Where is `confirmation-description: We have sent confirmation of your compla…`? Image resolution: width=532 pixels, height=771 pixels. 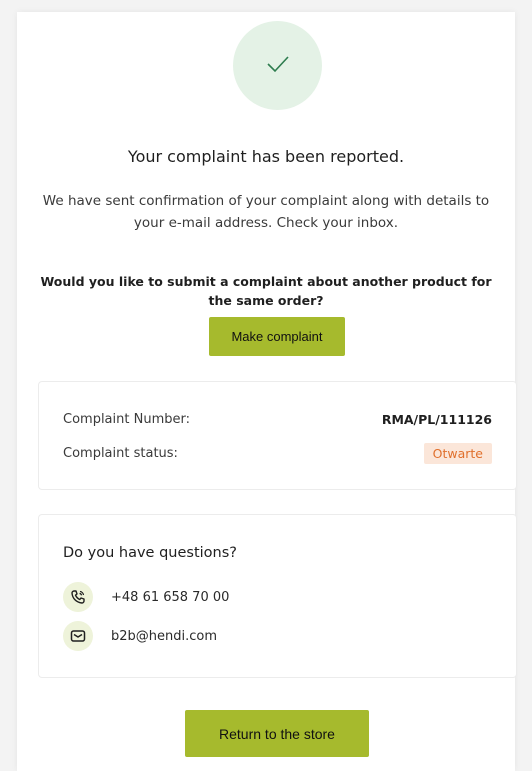 confirmation-description: We have sent confirmation of your compla… is located at coordinates (266, 212).